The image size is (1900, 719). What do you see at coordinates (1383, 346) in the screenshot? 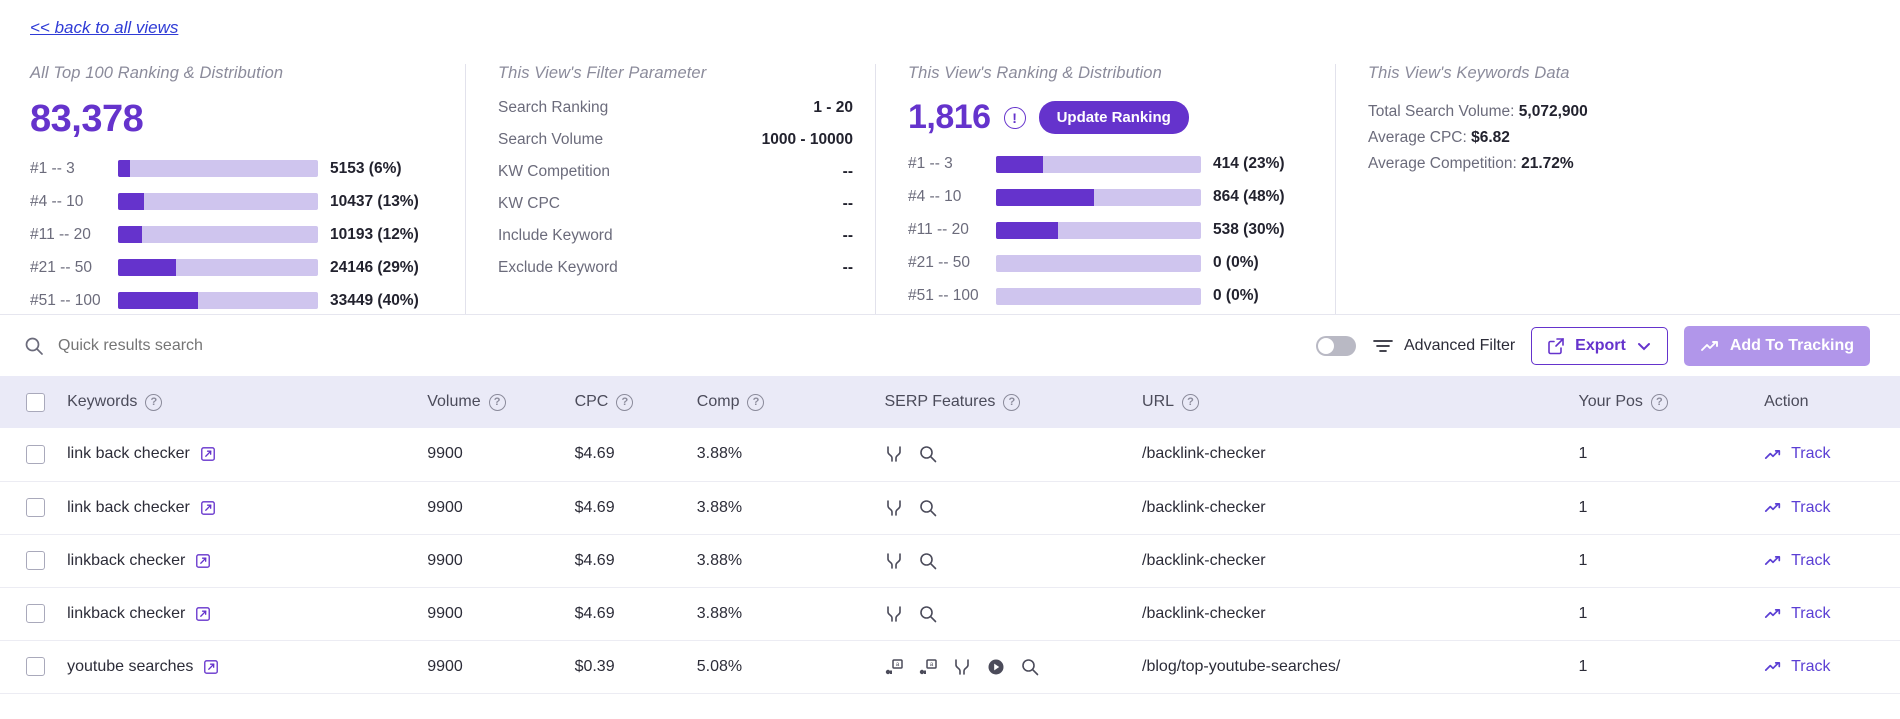
I see `filter-icon` at bounding box center [1383, 346].